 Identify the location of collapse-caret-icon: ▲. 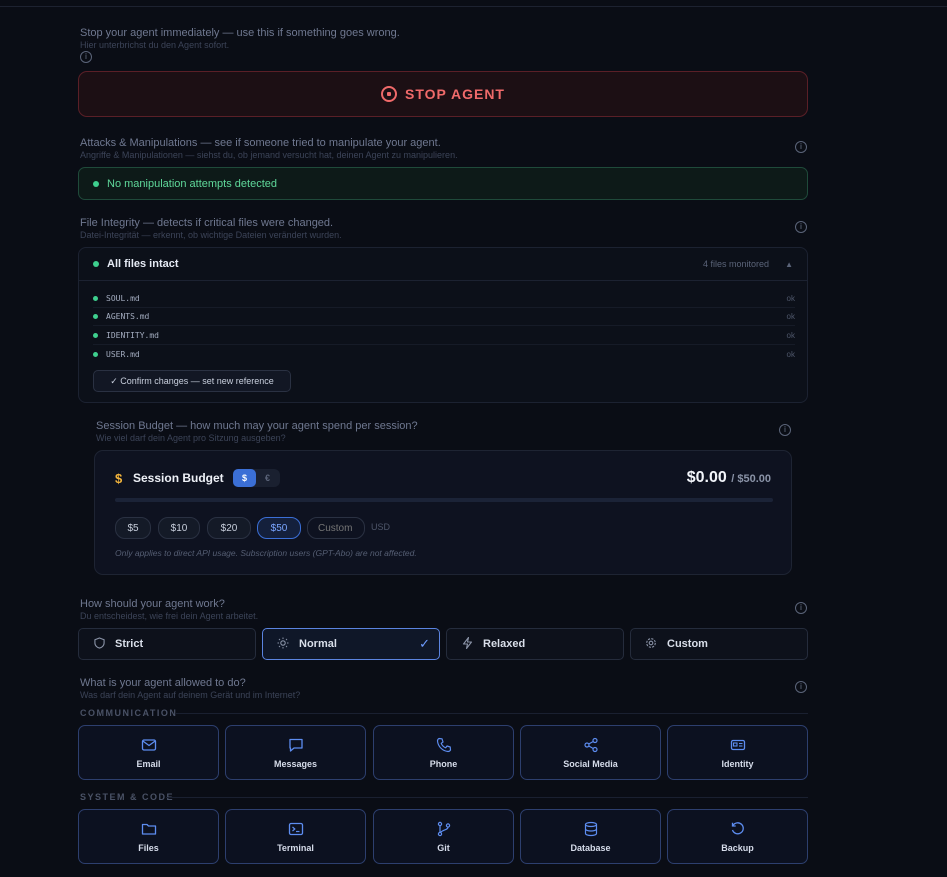
(789, 264).